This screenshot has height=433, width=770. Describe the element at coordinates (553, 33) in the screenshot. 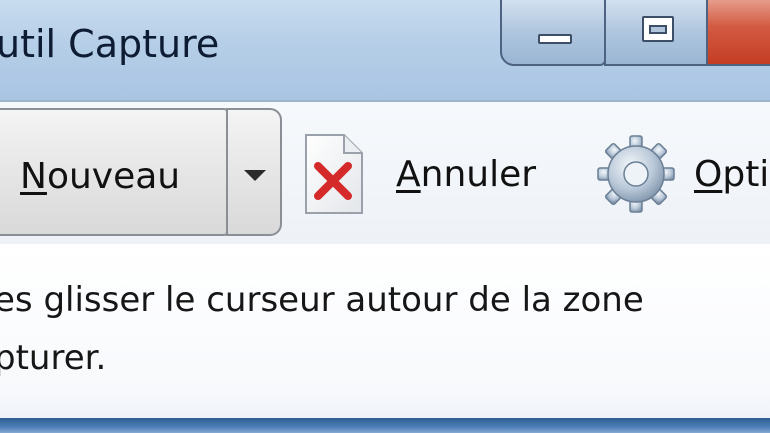

I see `minimize-button` at that location.